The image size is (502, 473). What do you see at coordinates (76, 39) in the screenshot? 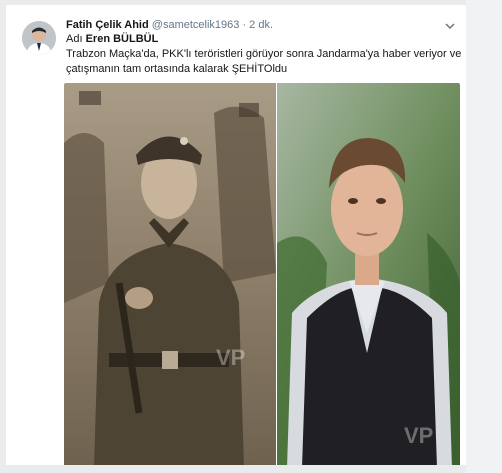
I see `line1-prefix: Adı` at bounding box center [76, 39].